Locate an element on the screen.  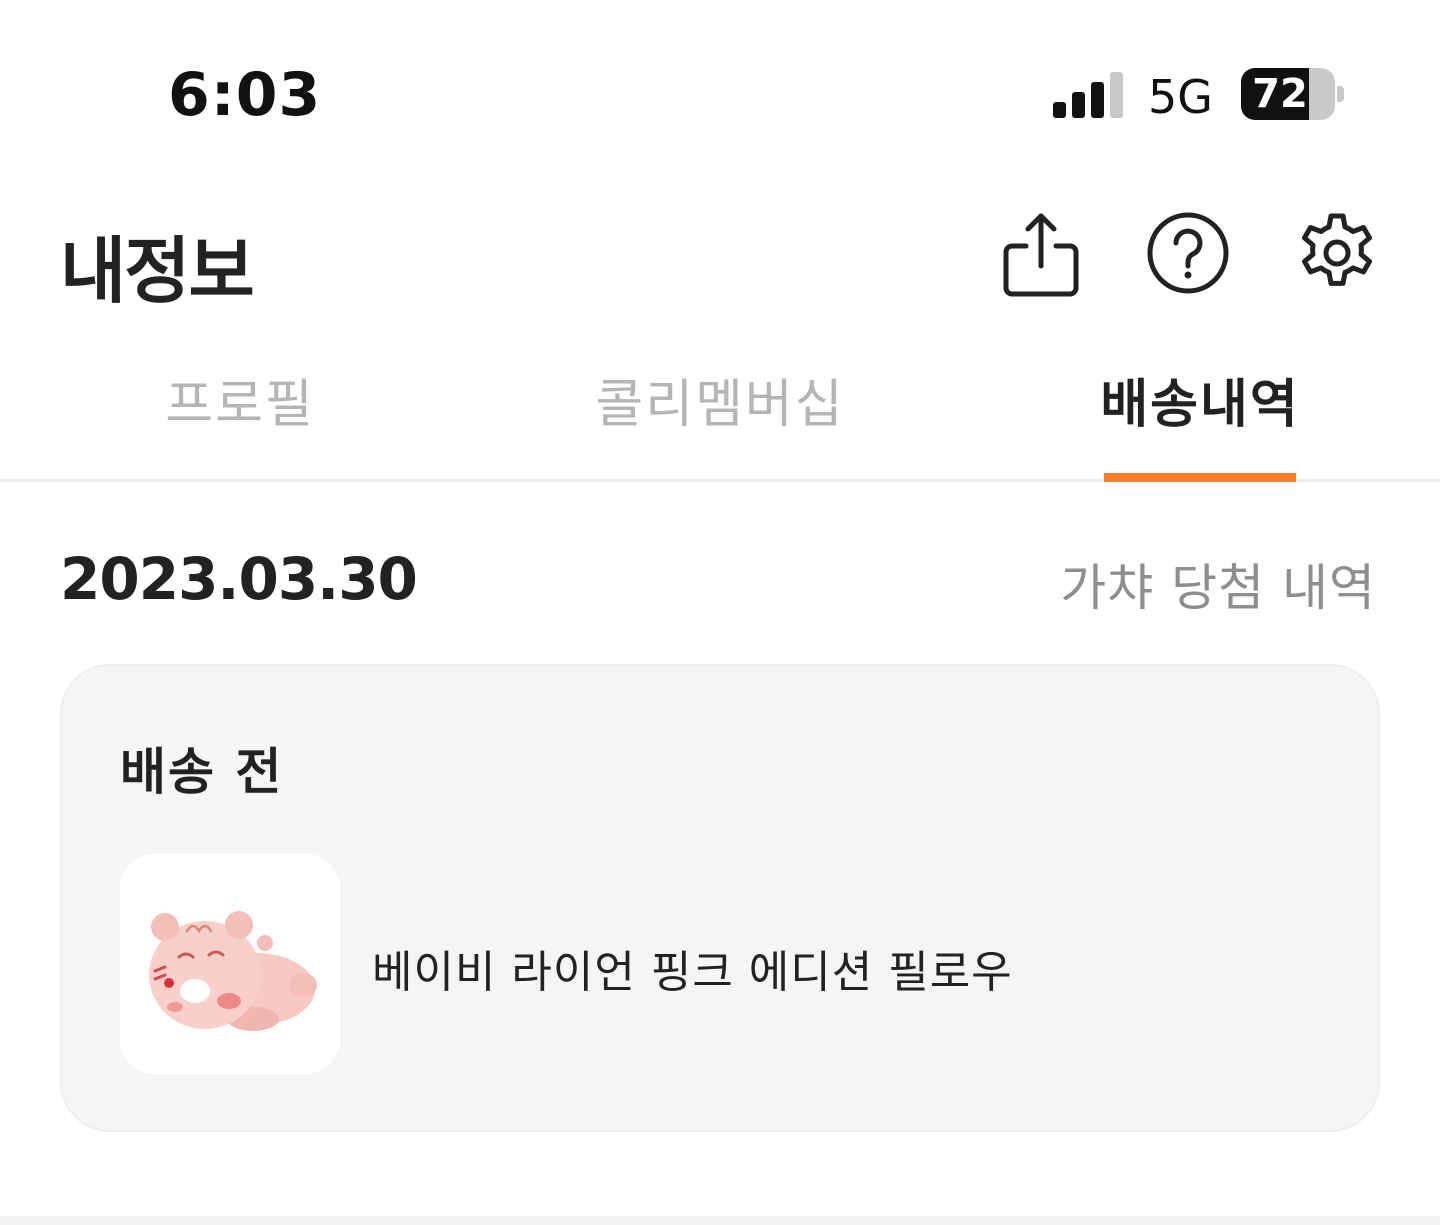
active-tab-indicator is located at coordinates (1200, 477).